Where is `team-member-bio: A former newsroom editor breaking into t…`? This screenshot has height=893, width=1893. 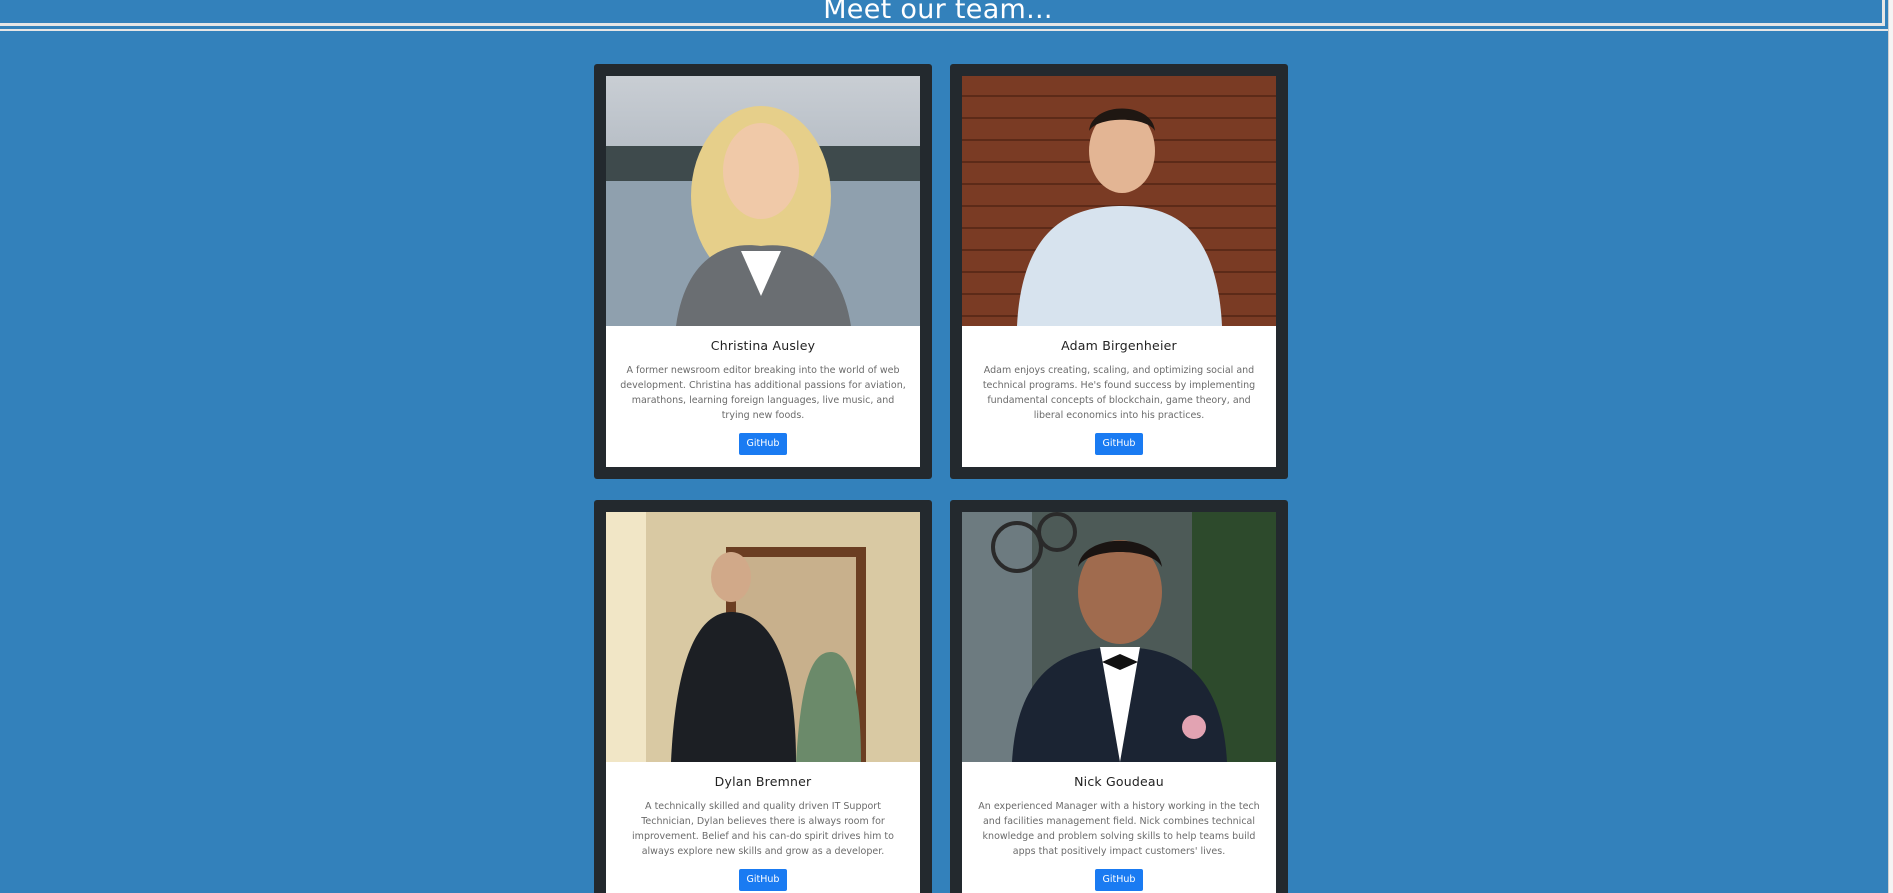
team-member-bio: A former newsroom editor breaking into t… is located at coordinates (763, 393).